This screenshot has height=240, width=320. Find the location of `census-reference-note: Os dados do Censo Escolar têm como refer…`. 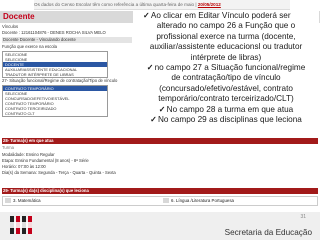

census-reference-note: Os dados do Censo Escolar têm como refer… is located at coordinates (162, 5).